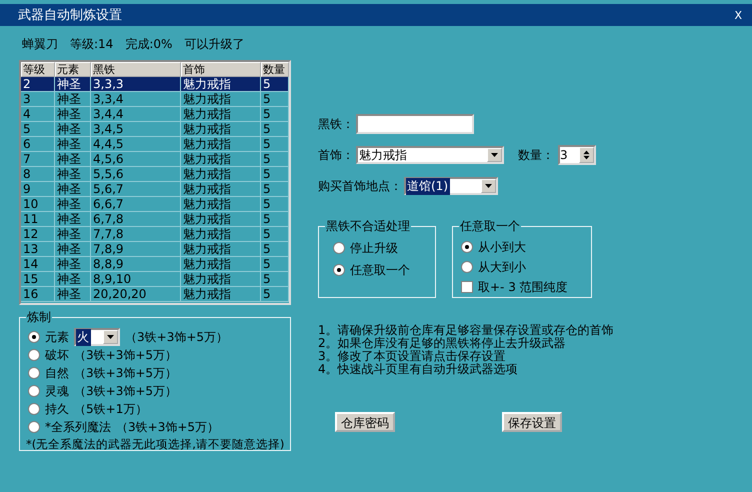  I want to click on table-cell: 8,8,9, so click(136, 264).